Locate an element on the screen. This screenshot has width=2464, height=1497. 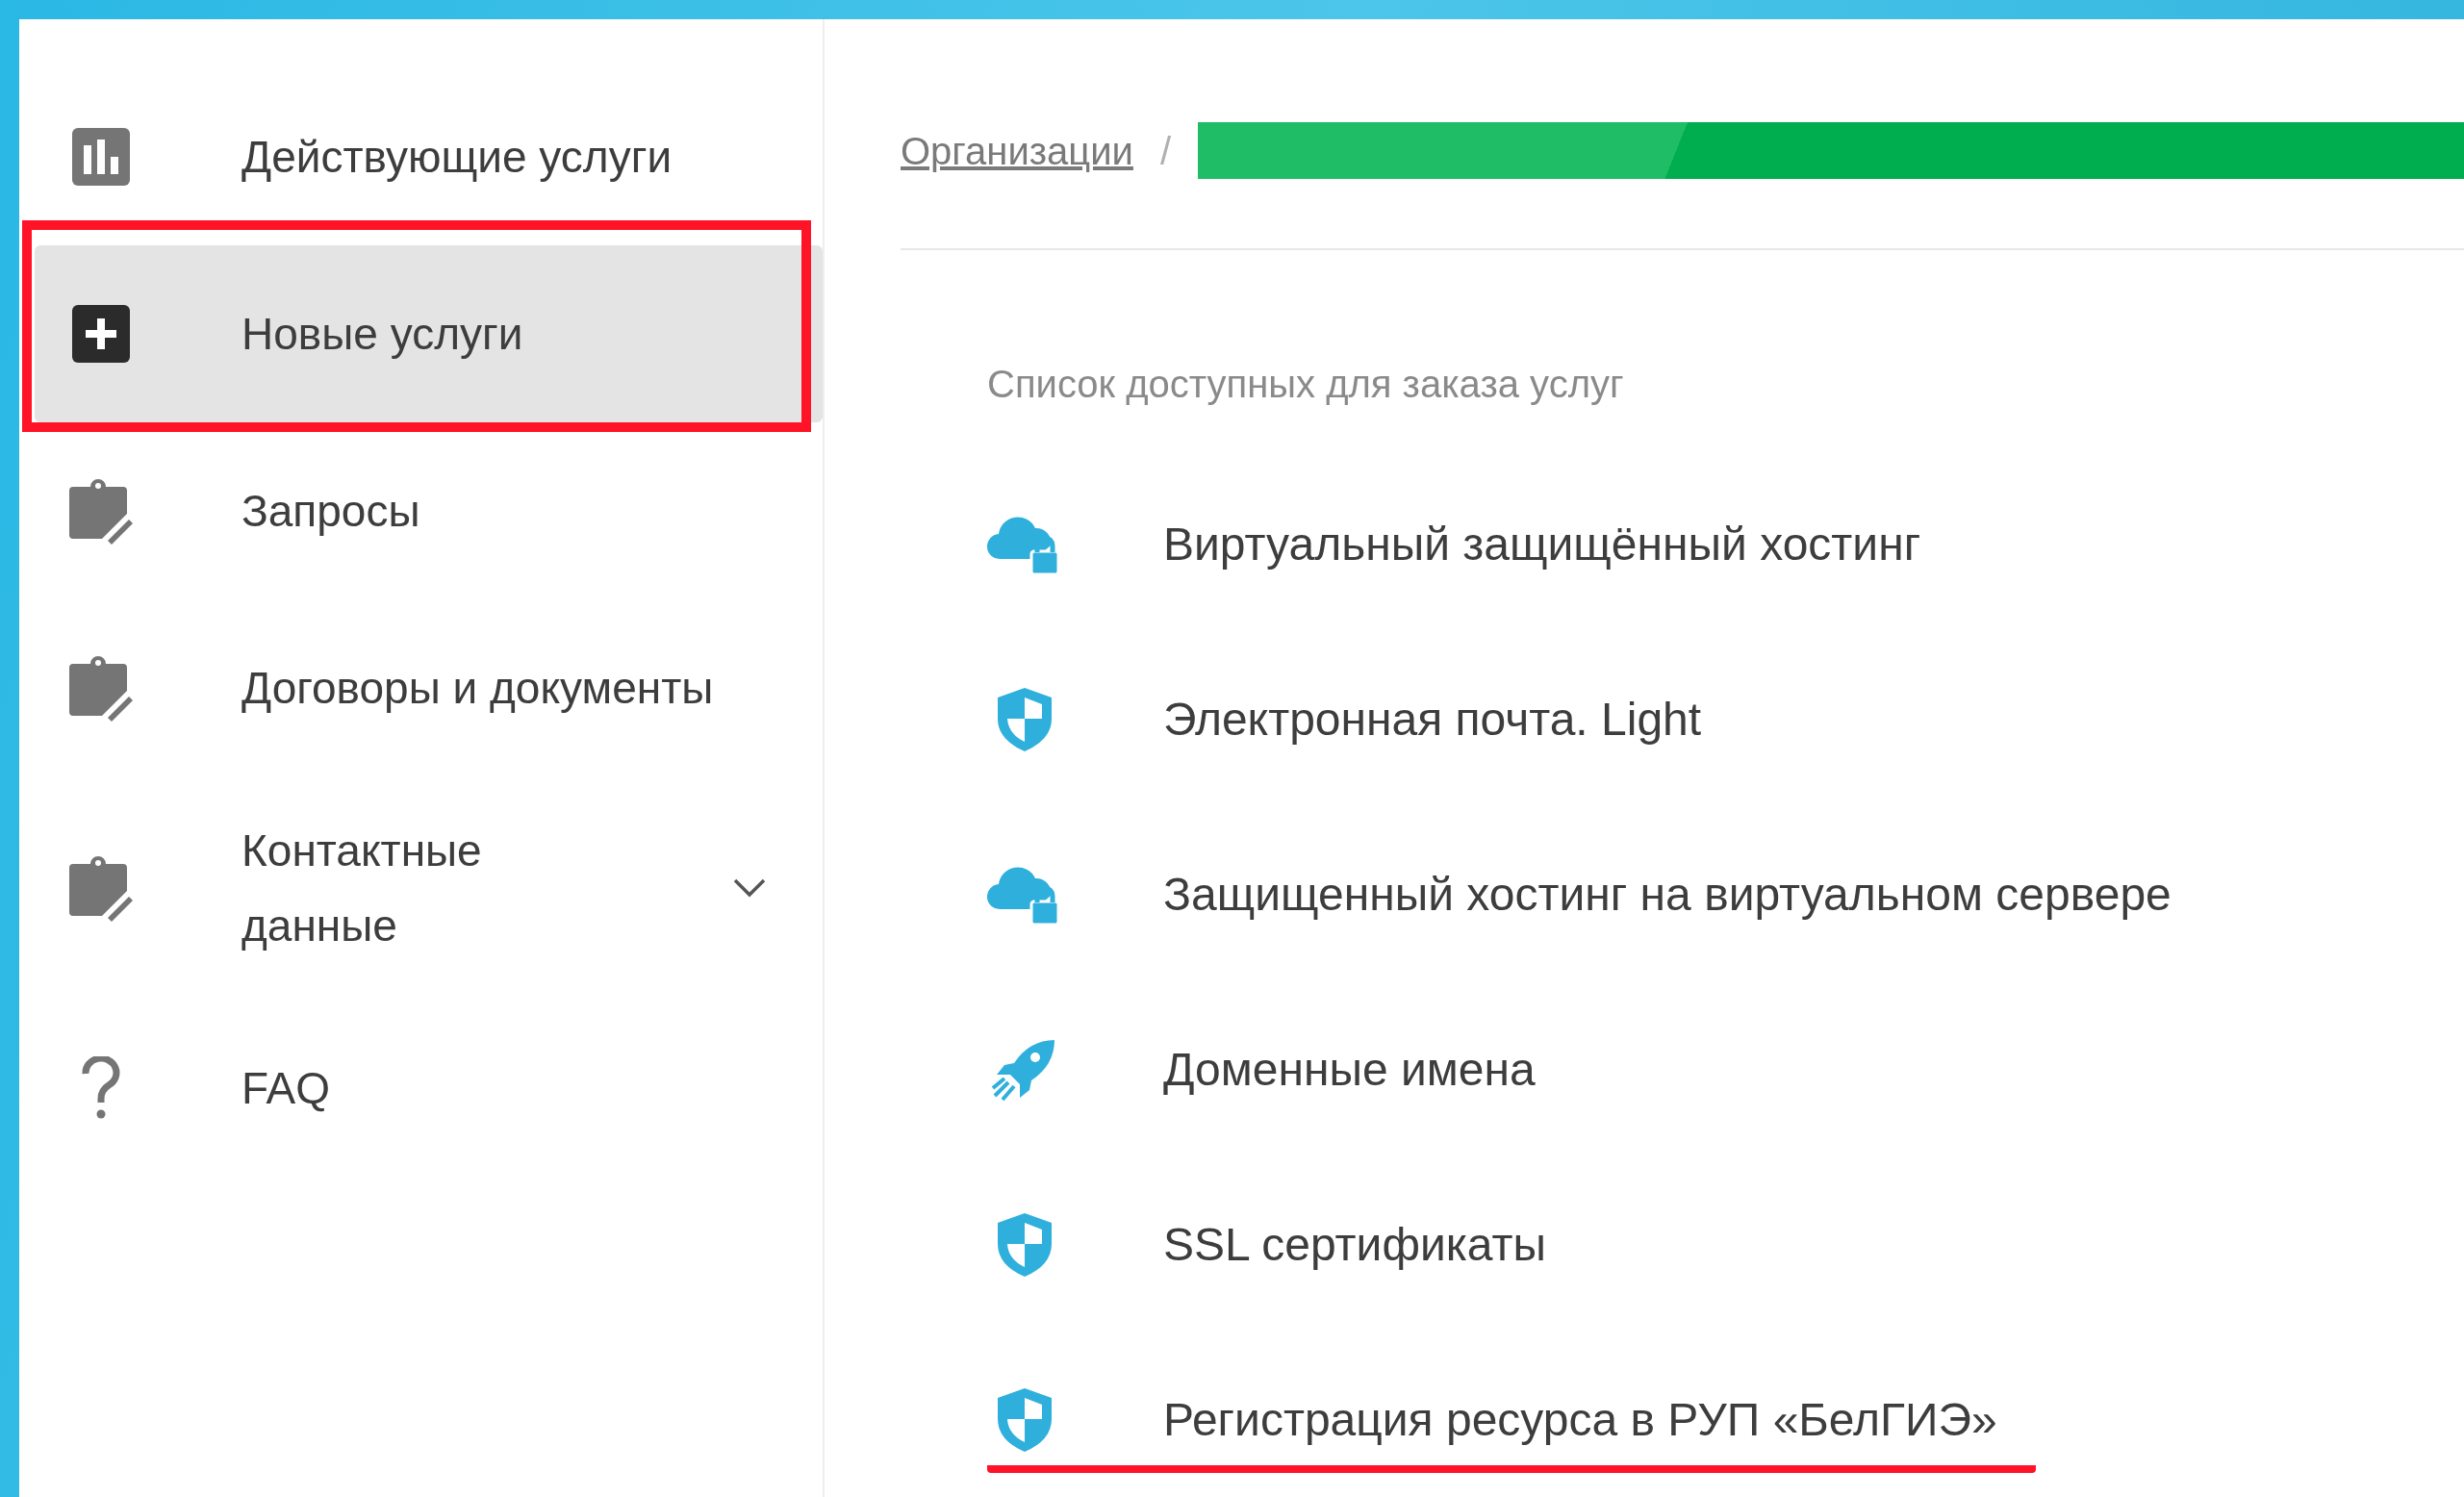
sidebar-item-label: FAQ is located at coordinates (286, 1088).